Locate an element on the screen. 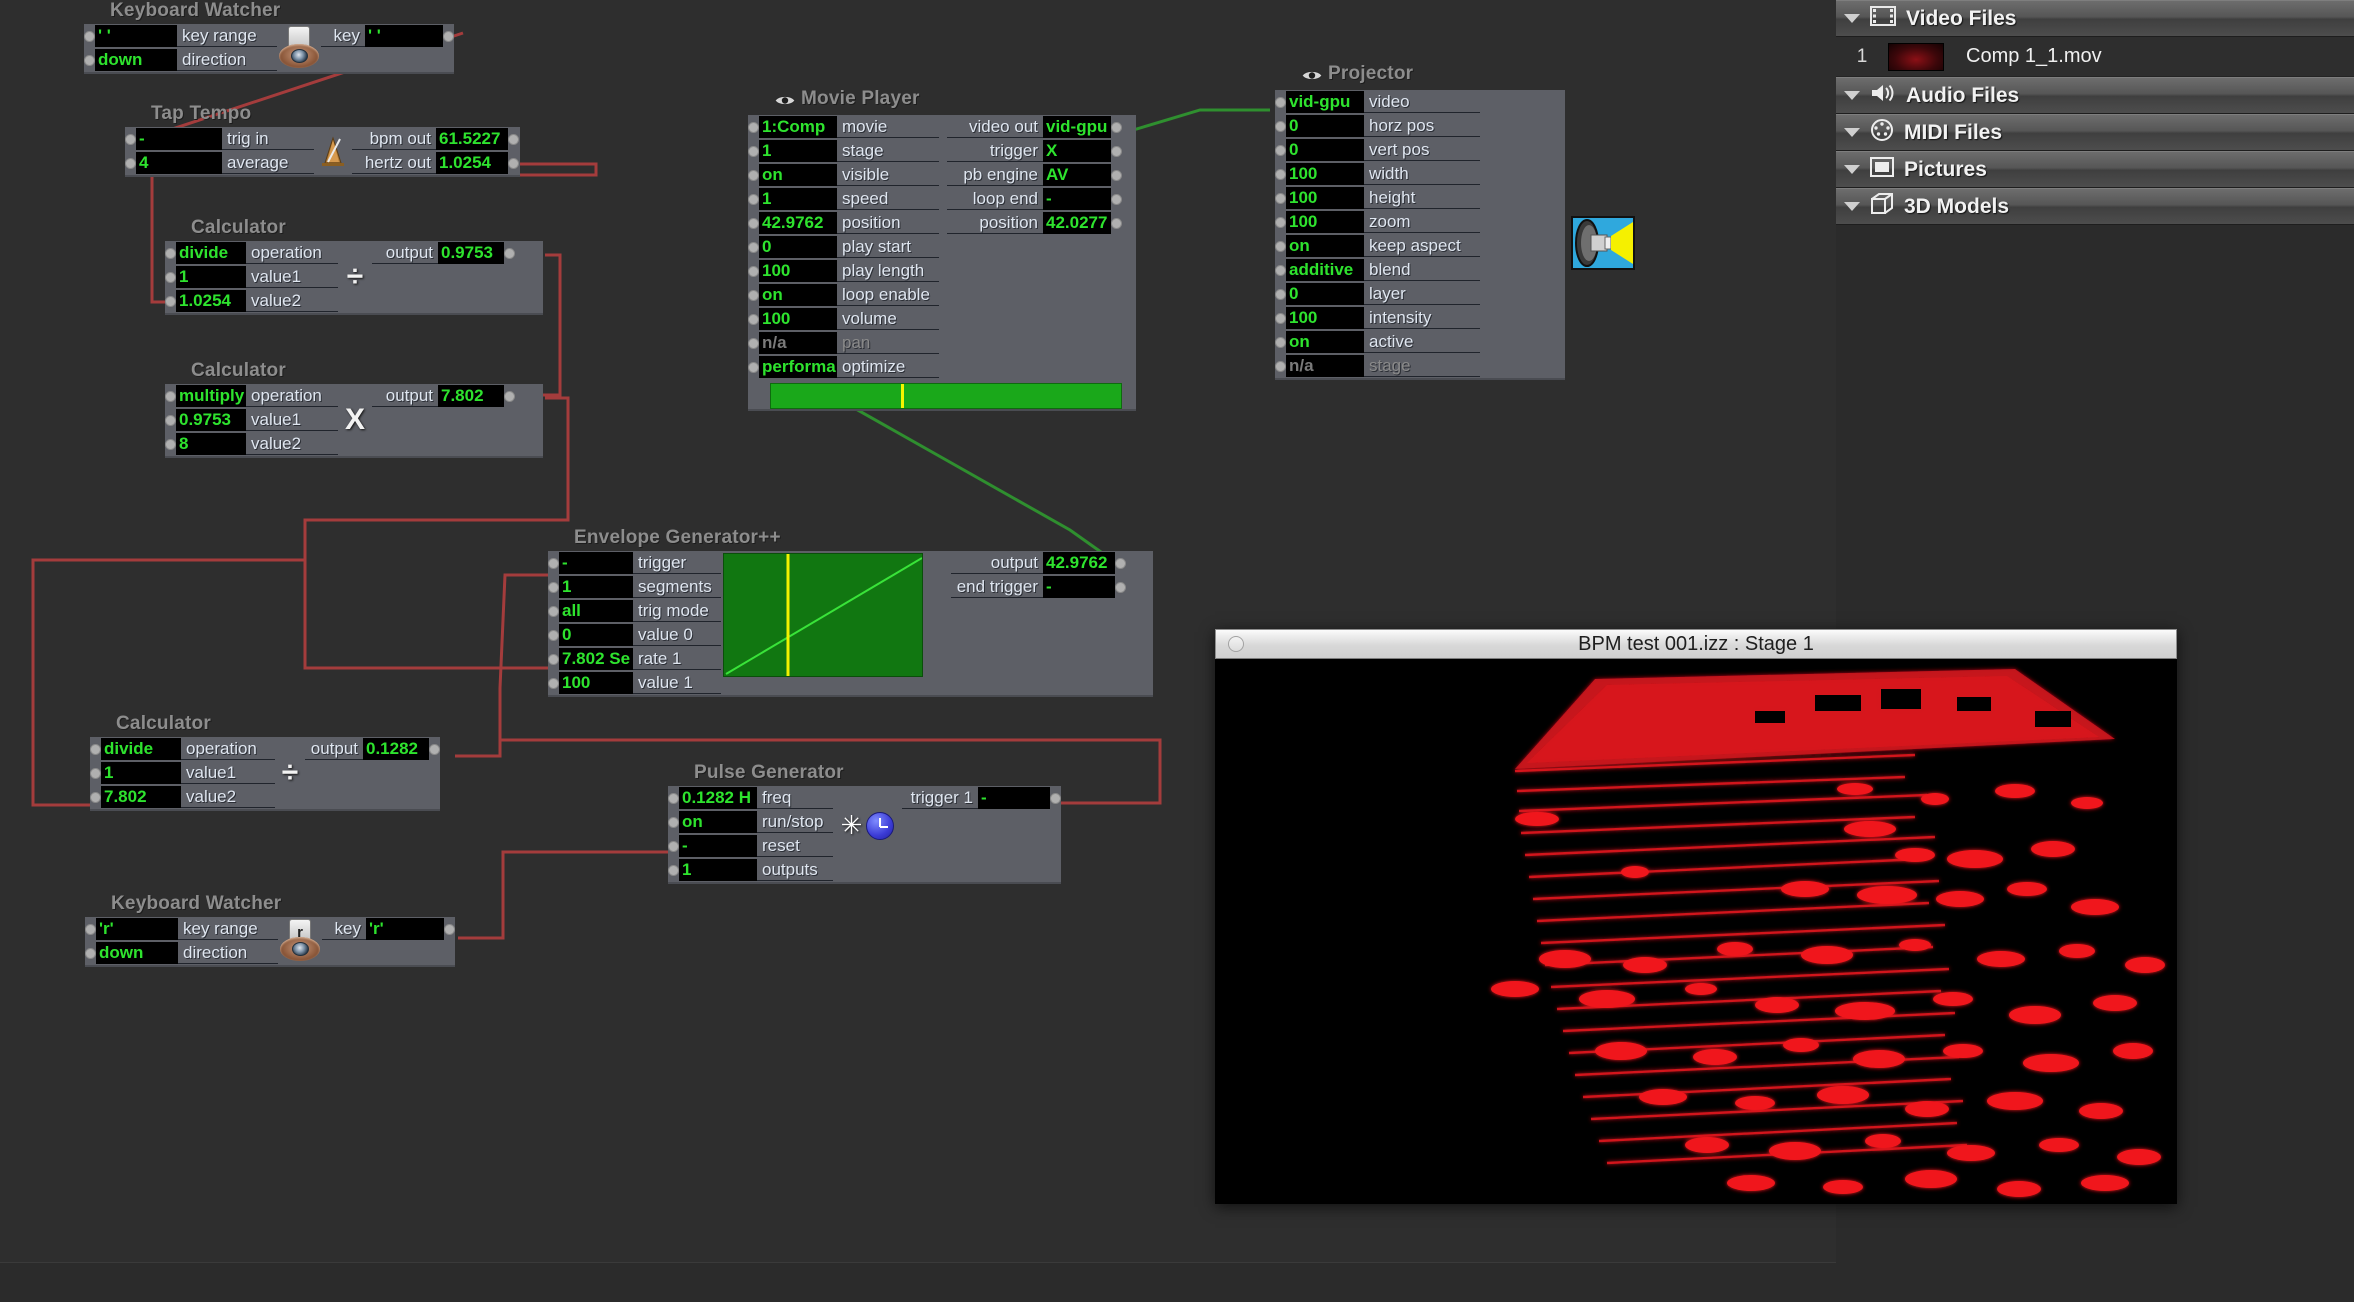 The height and width of the screenshot is (1302, 2354). input-row: 100 play length is located at coordinates (843, 271).